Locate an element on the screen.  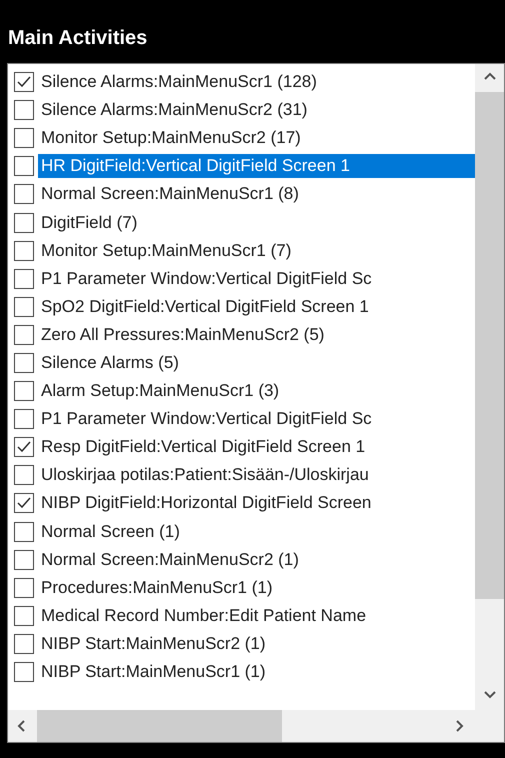
list-item: Medical Record Number:Edit Patient Name is located at coordinates (256, 616).